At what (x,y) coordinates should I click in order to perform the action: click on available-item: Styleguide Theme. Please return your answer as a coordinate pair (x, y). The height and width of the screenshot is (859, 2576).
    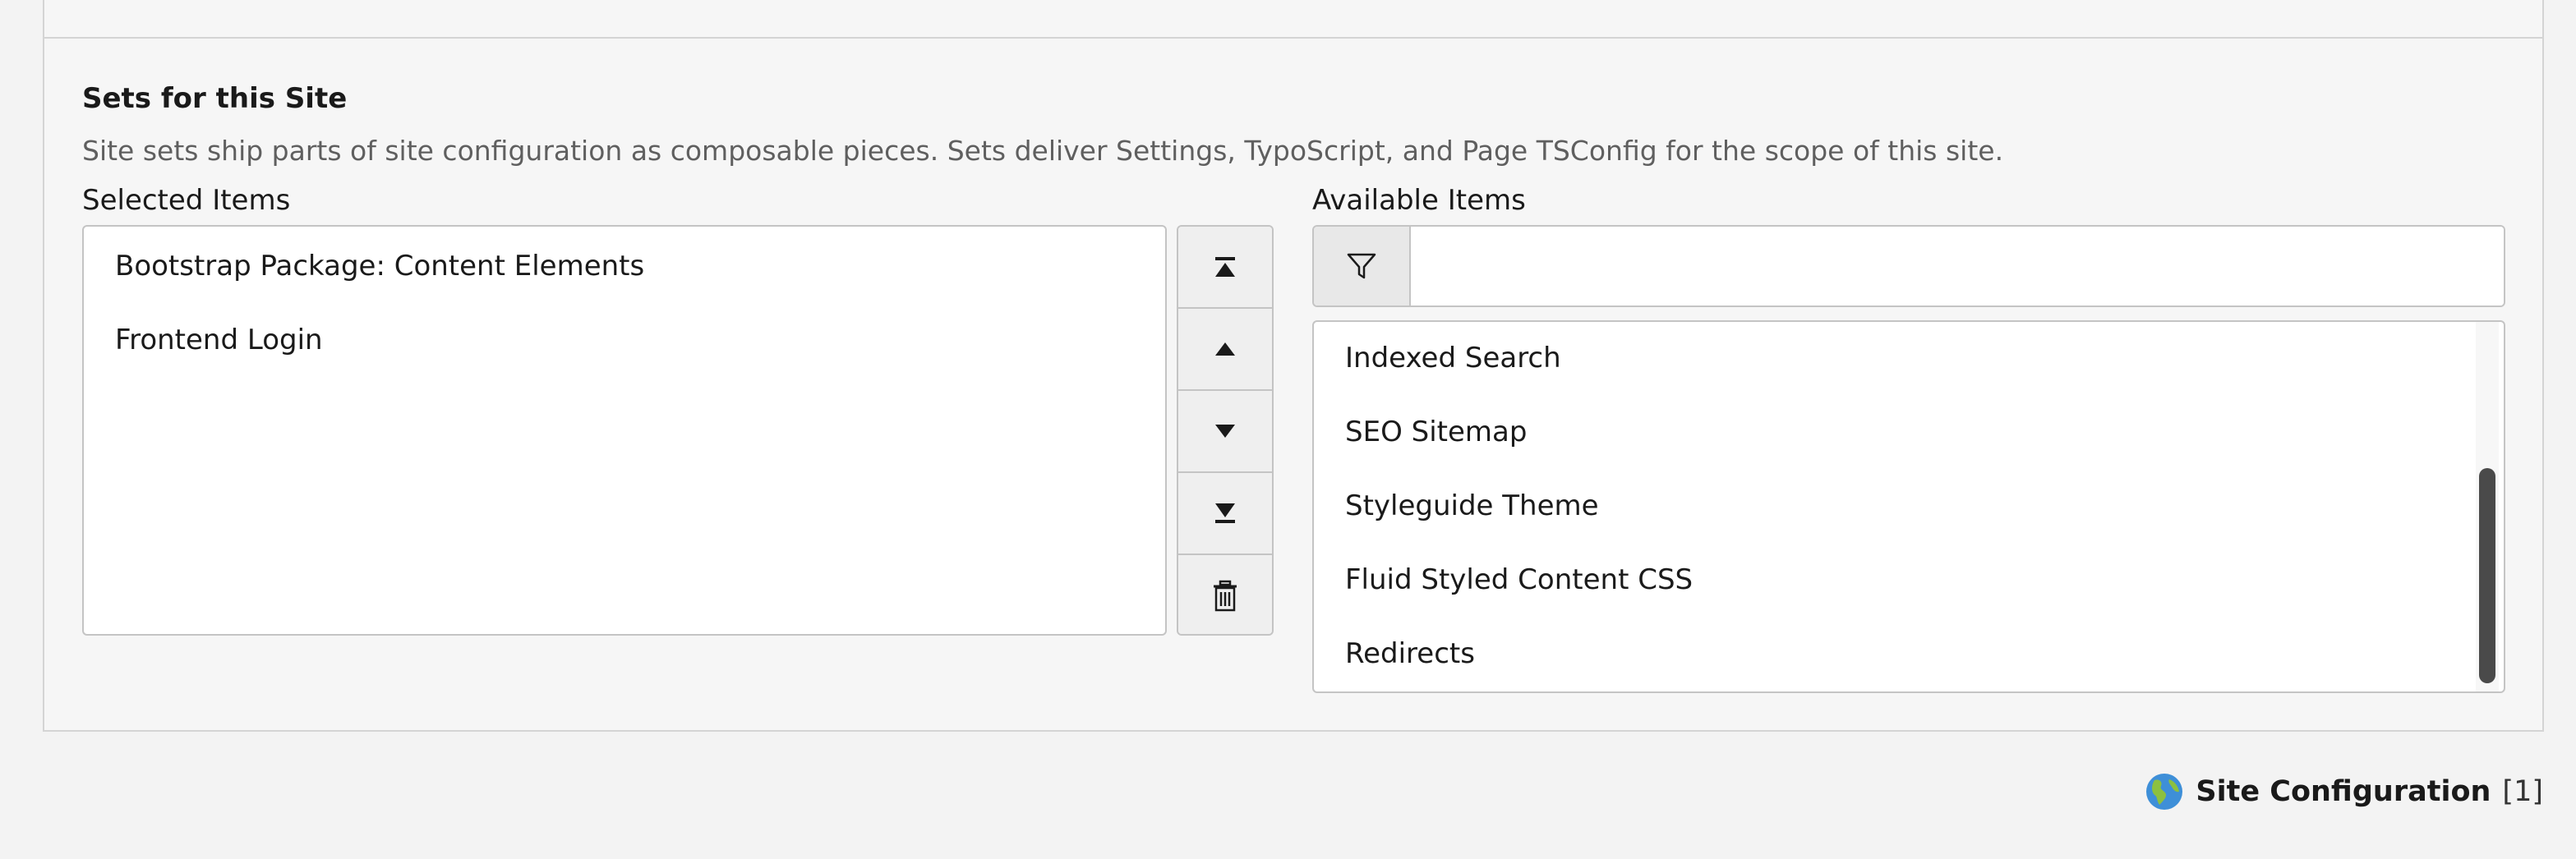
    Looking at the image, I should click on (1472, 505).